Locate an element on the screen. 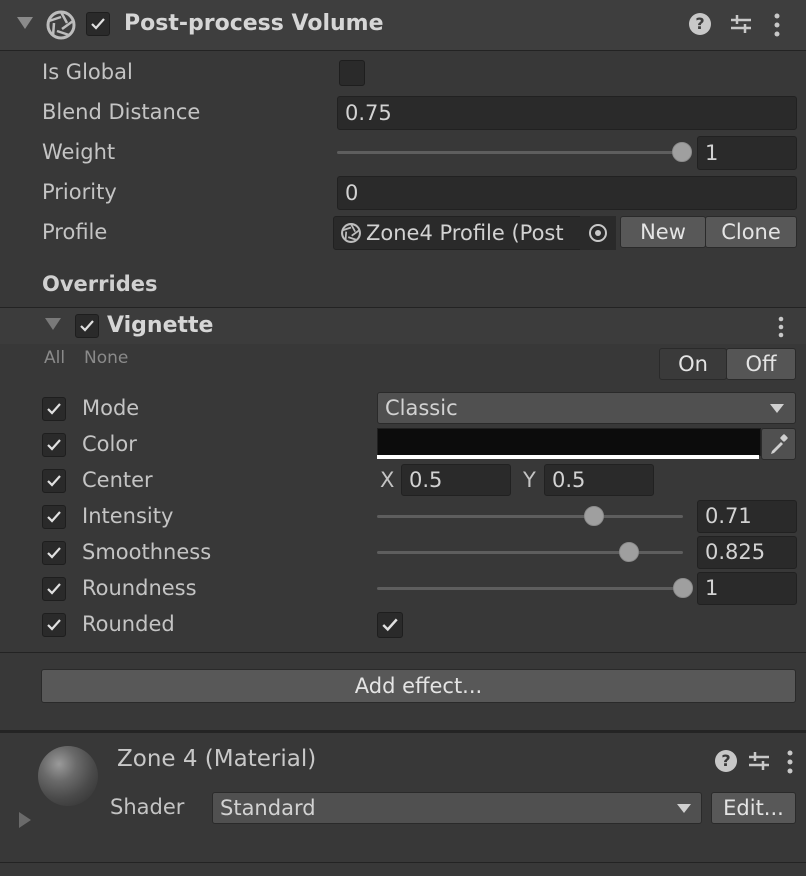  roundness-label: Roundness is located at coordinates (139, 588).